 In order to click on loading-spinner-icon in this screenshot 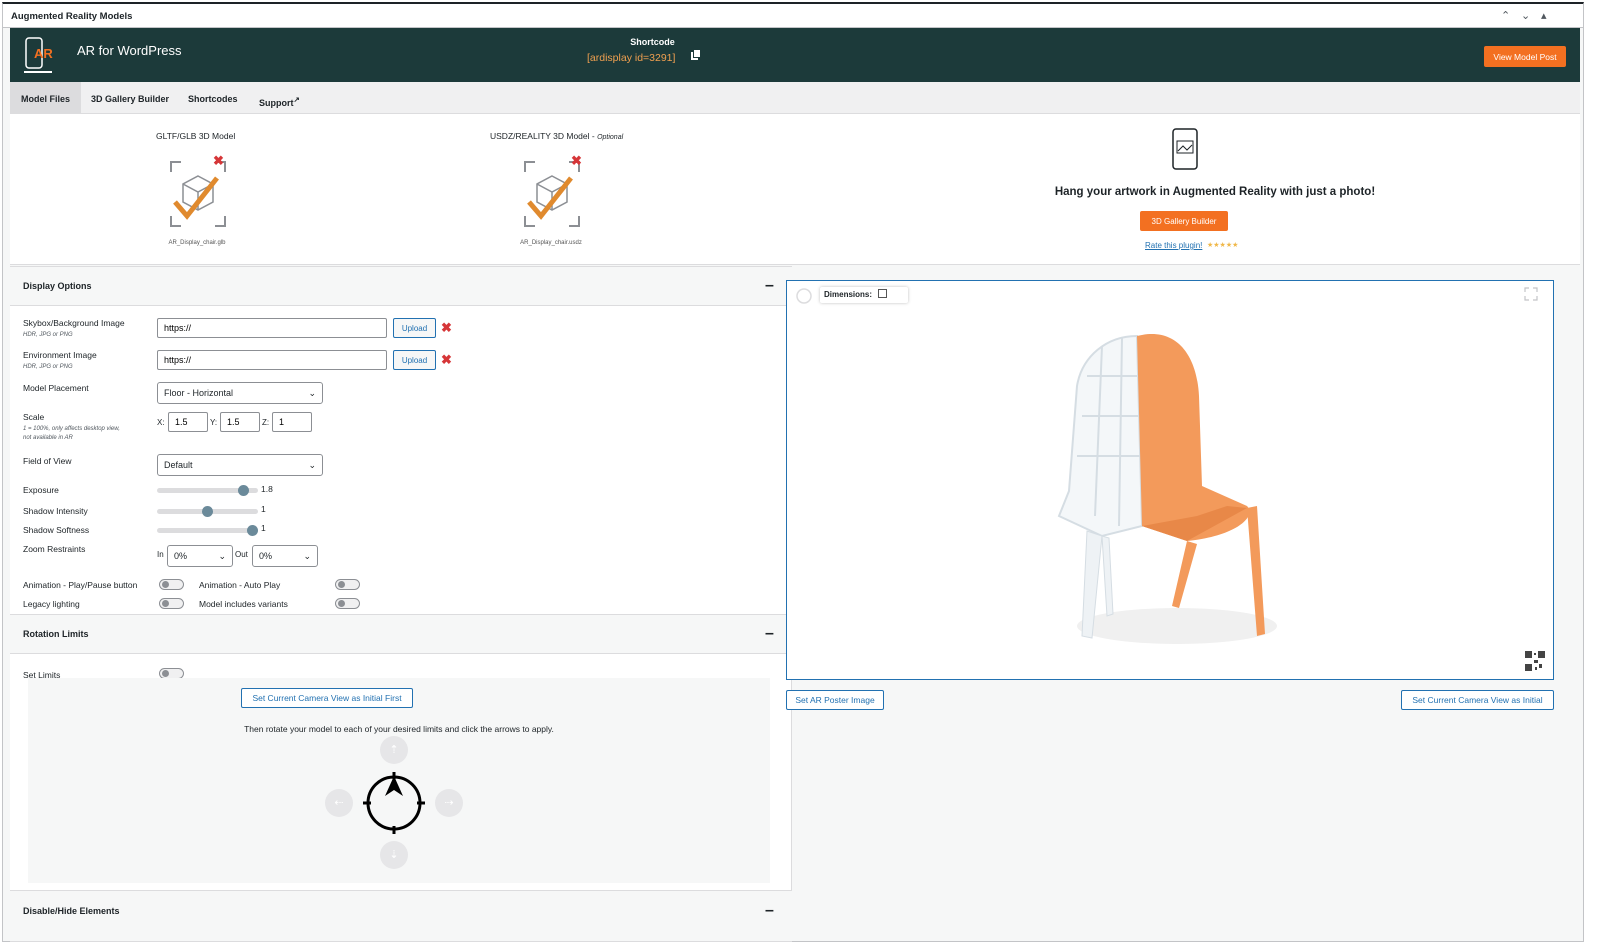, I will do `click(804, 296)`.